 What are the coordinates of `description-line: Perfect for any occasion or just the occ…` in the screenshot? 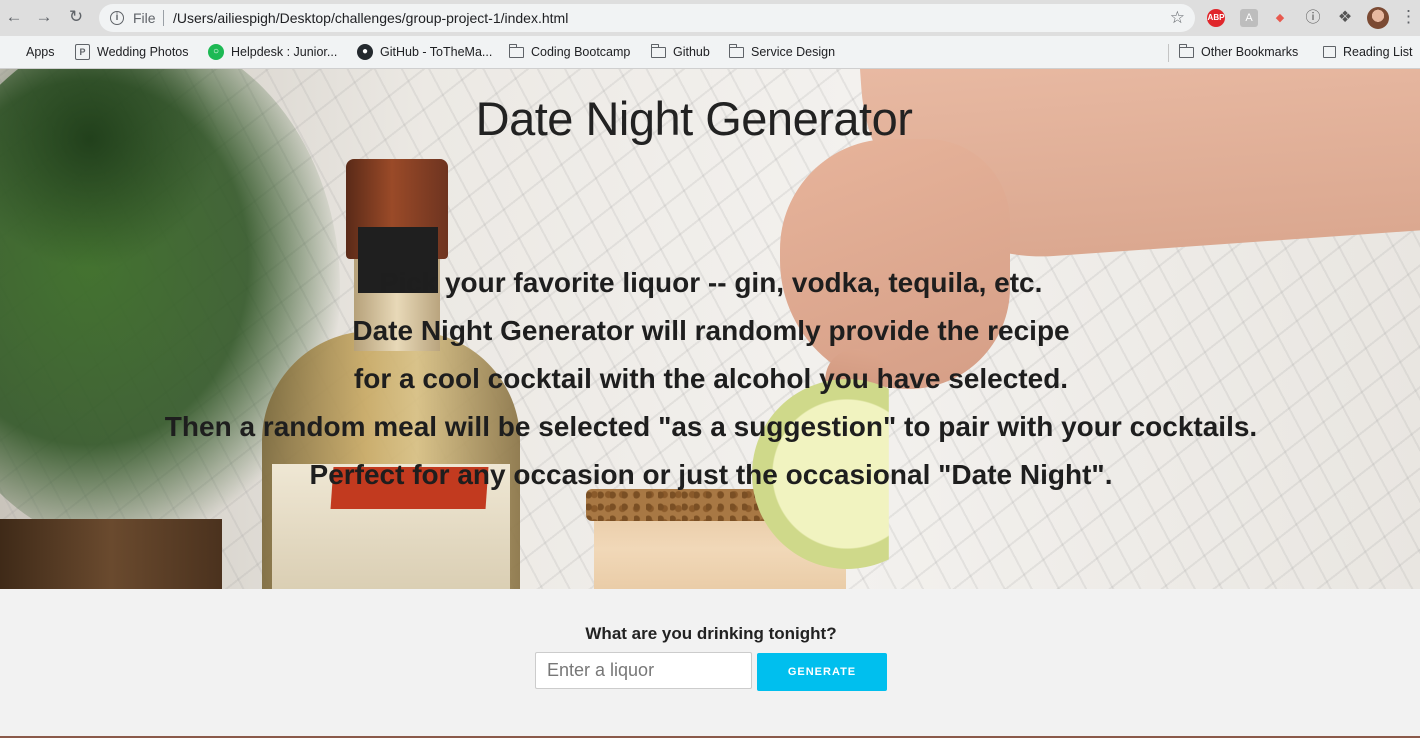 It's located at (711, 474).